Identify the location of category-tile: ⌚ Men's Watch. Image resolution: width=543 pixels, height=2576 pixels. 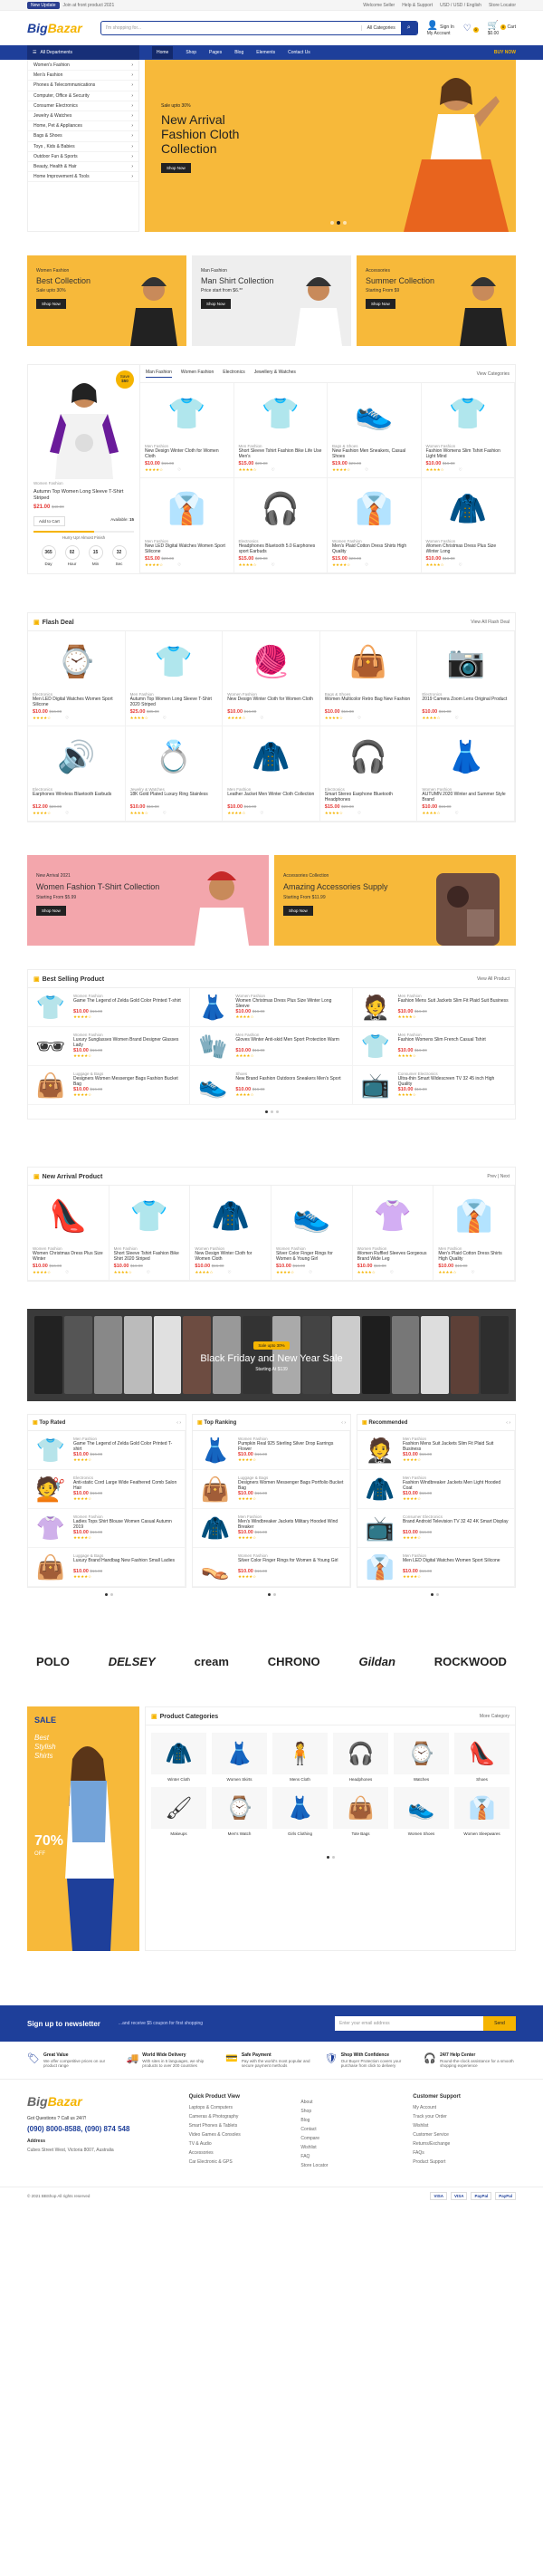
(239, 1811).